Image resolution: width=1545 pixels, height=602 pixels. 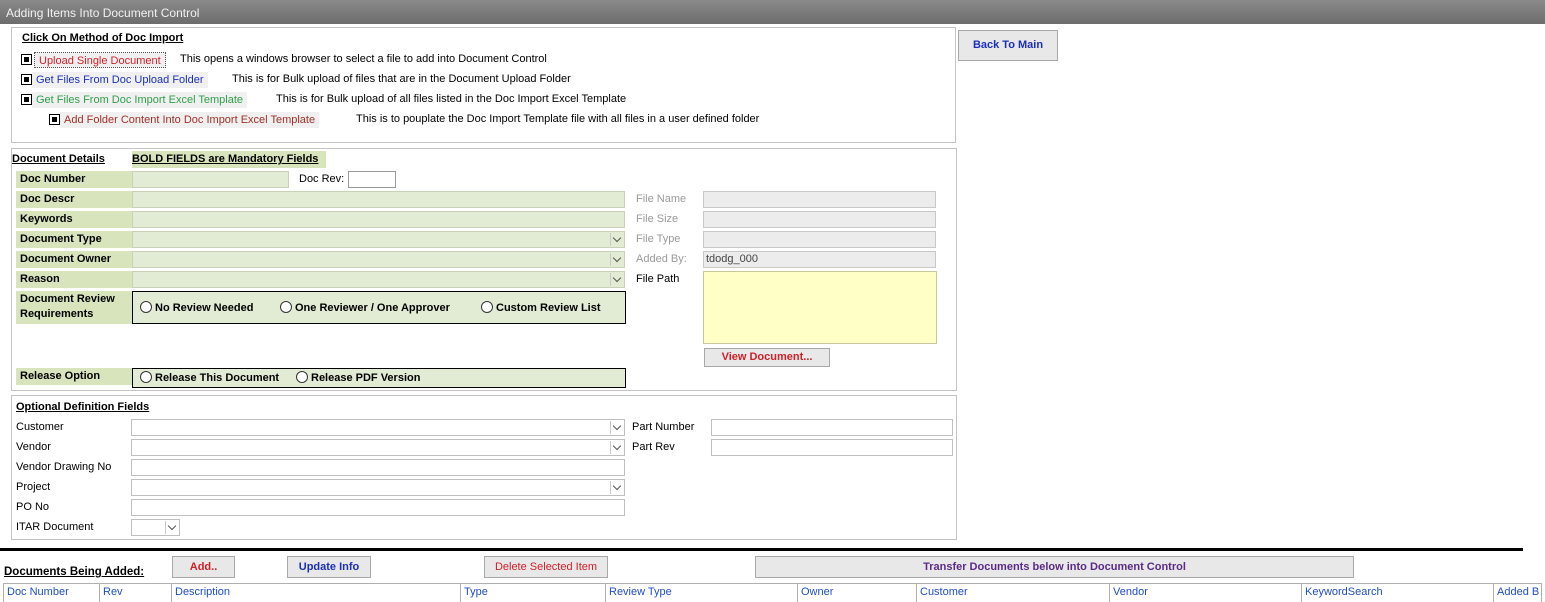 What do you see at coordinates (1398, 593) in the screenshot?
I see `column-header-keyword-search: KeywordSearch` at bounding box center [1398, 593].